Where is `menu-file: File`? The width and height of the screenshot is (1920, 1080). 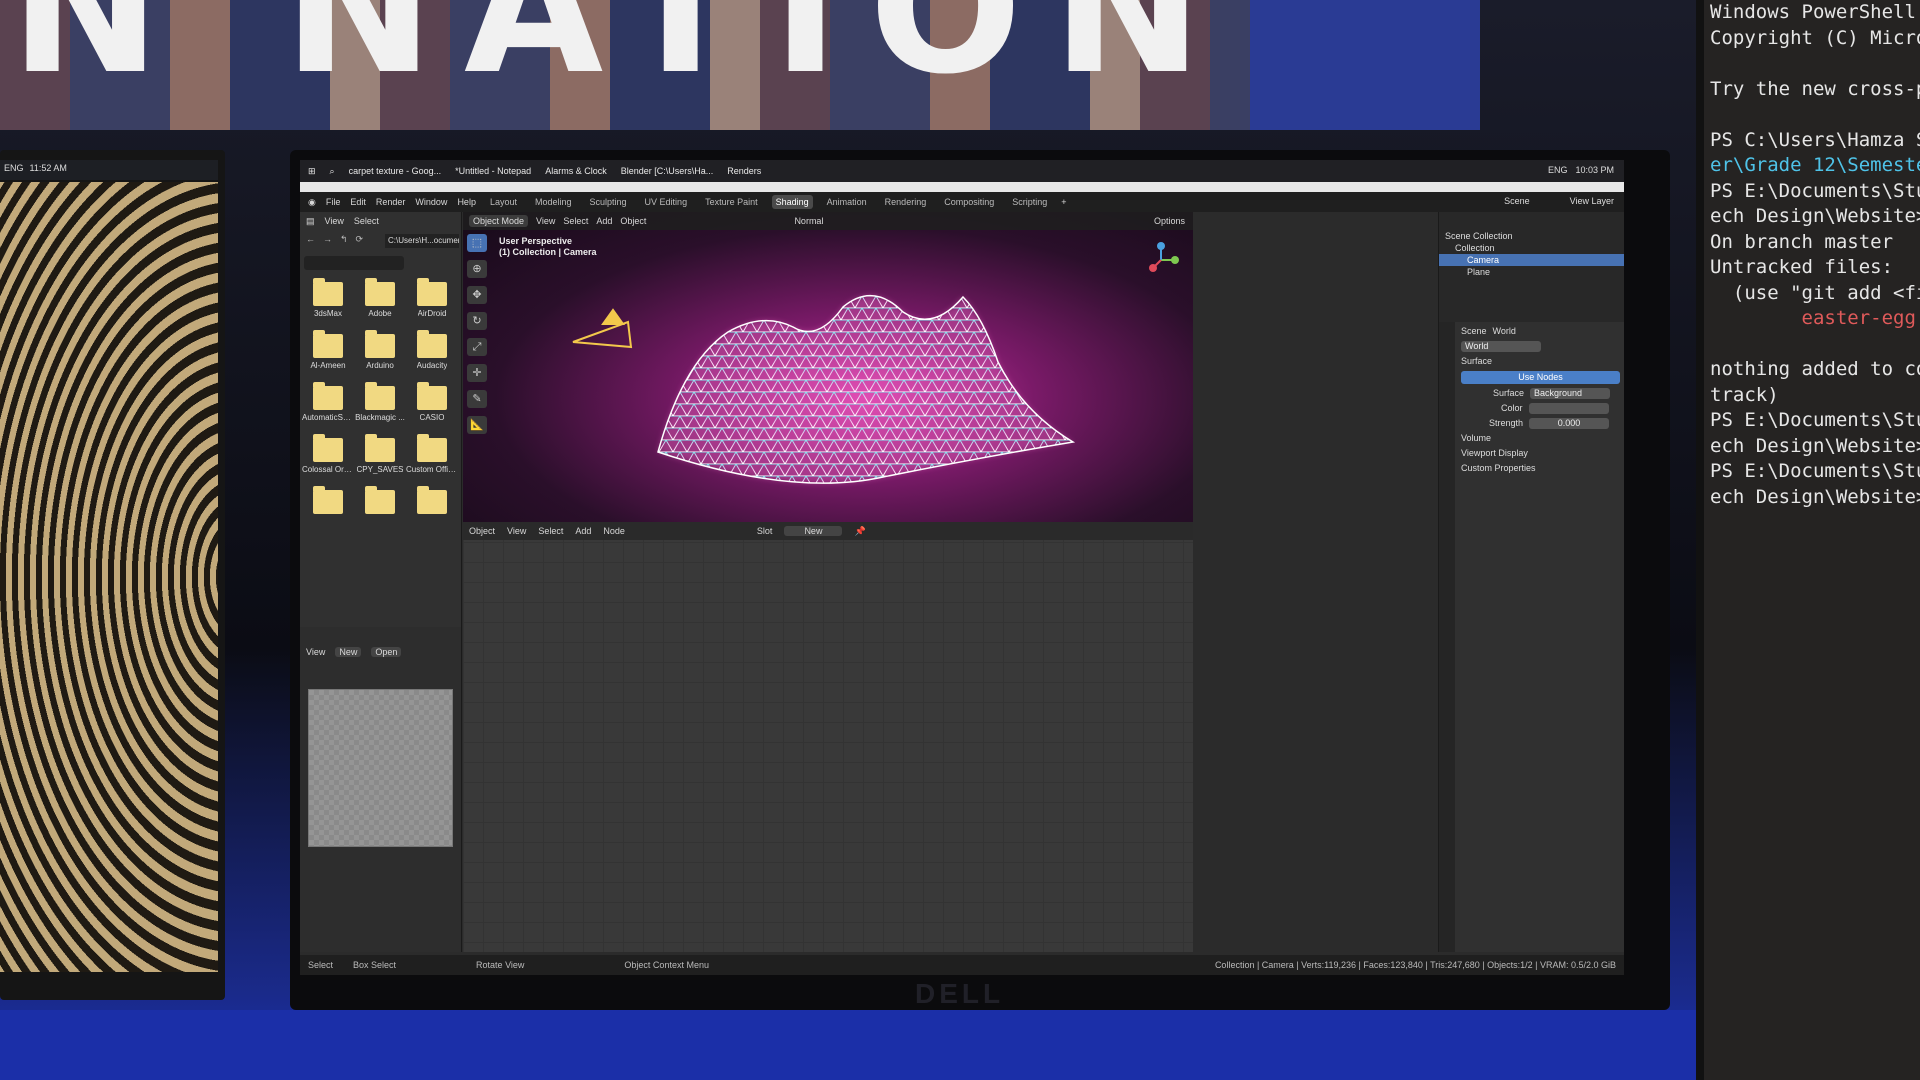 menu-file: File is located at coordinates (333, 202).